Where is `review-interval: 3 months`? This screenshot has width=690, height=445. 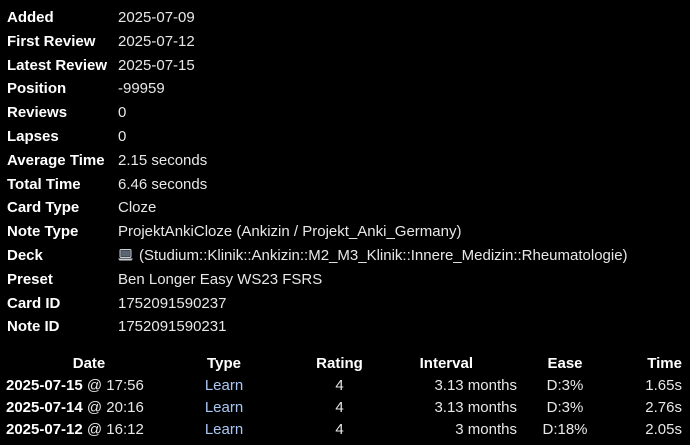 review-interval: 3 months is located at coordinates (486, 429).